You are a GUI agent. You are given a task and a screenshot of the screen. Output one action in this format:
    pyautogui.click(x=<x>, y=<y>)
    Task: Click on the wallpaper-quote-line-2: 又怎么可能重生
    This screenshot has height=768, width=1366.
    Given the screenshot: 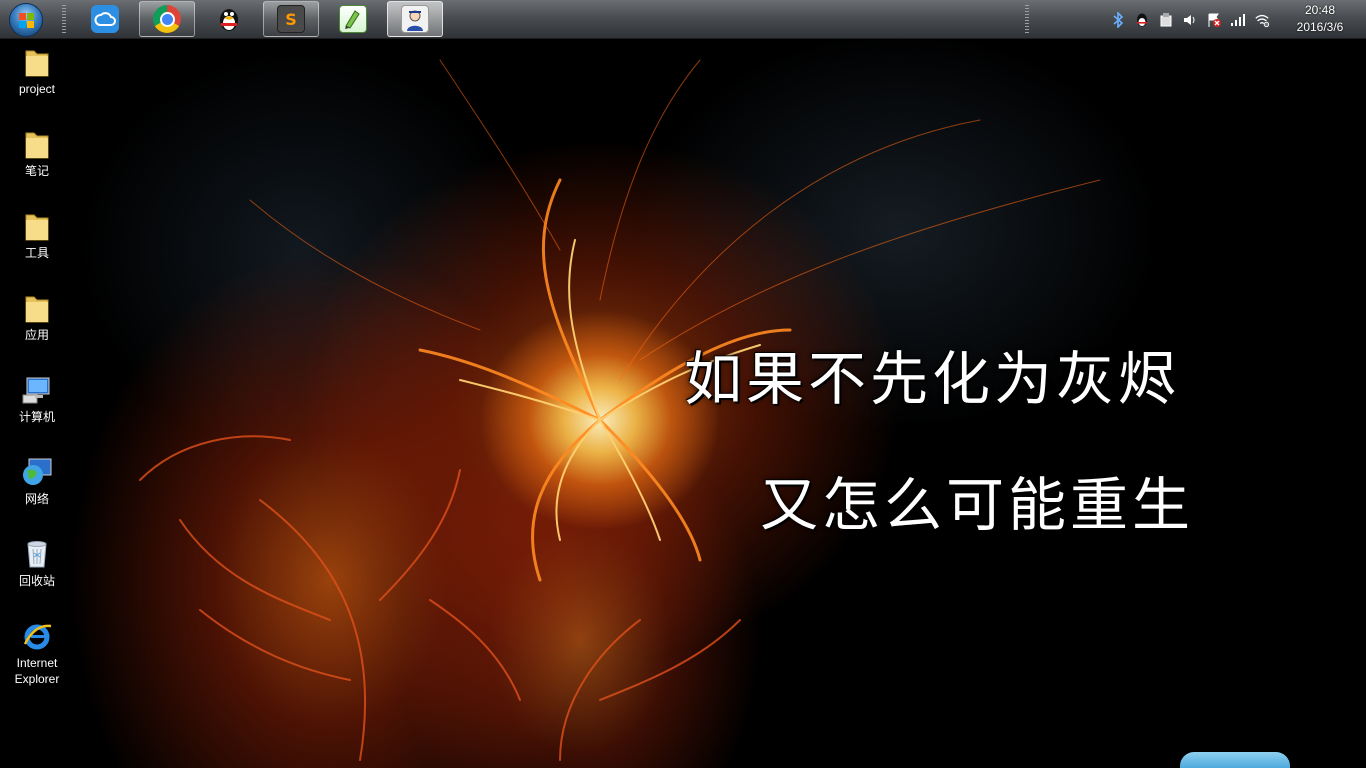 What is the action you would take?
    pyautogui.click(x=977, y=505)
    